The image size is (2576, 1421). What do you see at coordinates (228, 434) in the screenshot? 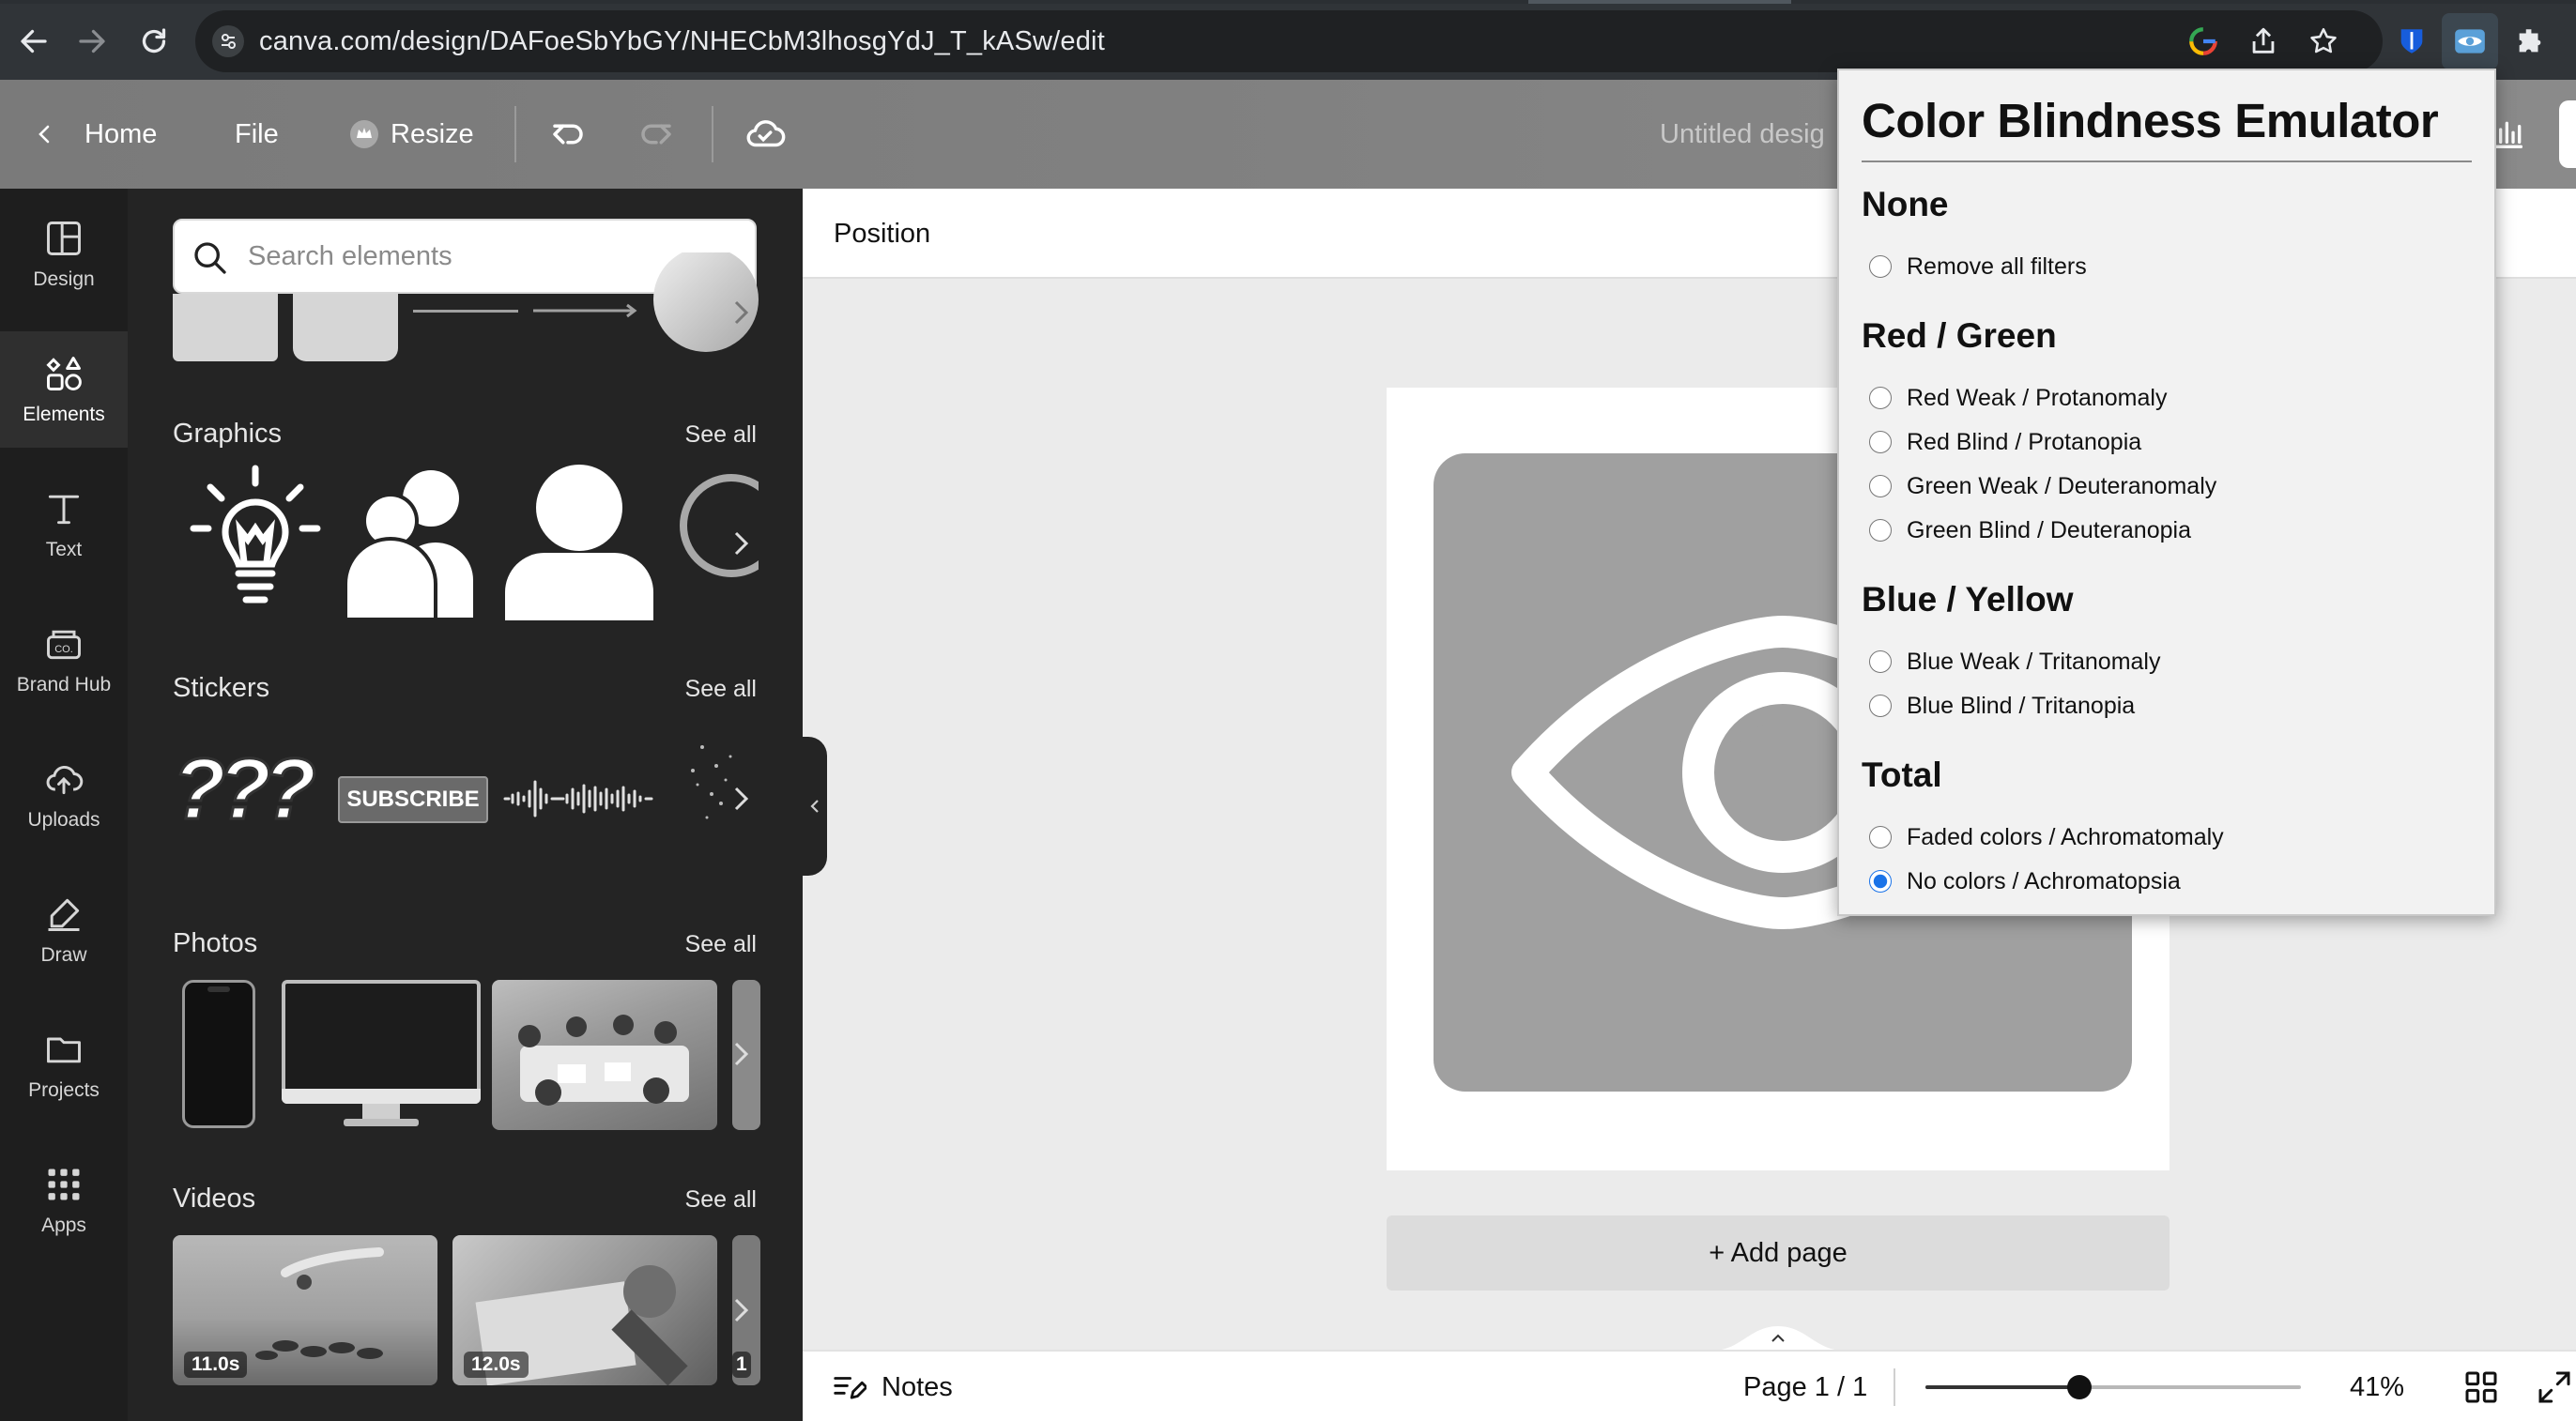
I see `section-title-graphics: Graphics` at bounding box center [228, 434].